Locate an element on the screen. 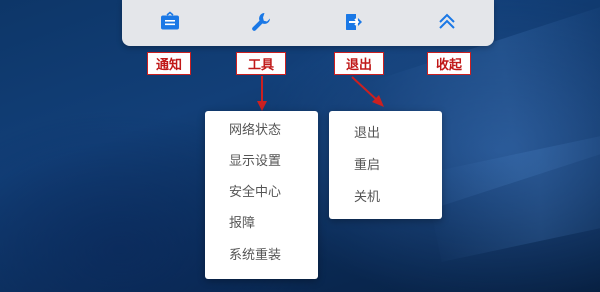  collapse-button is located at coordinates (447, 22).